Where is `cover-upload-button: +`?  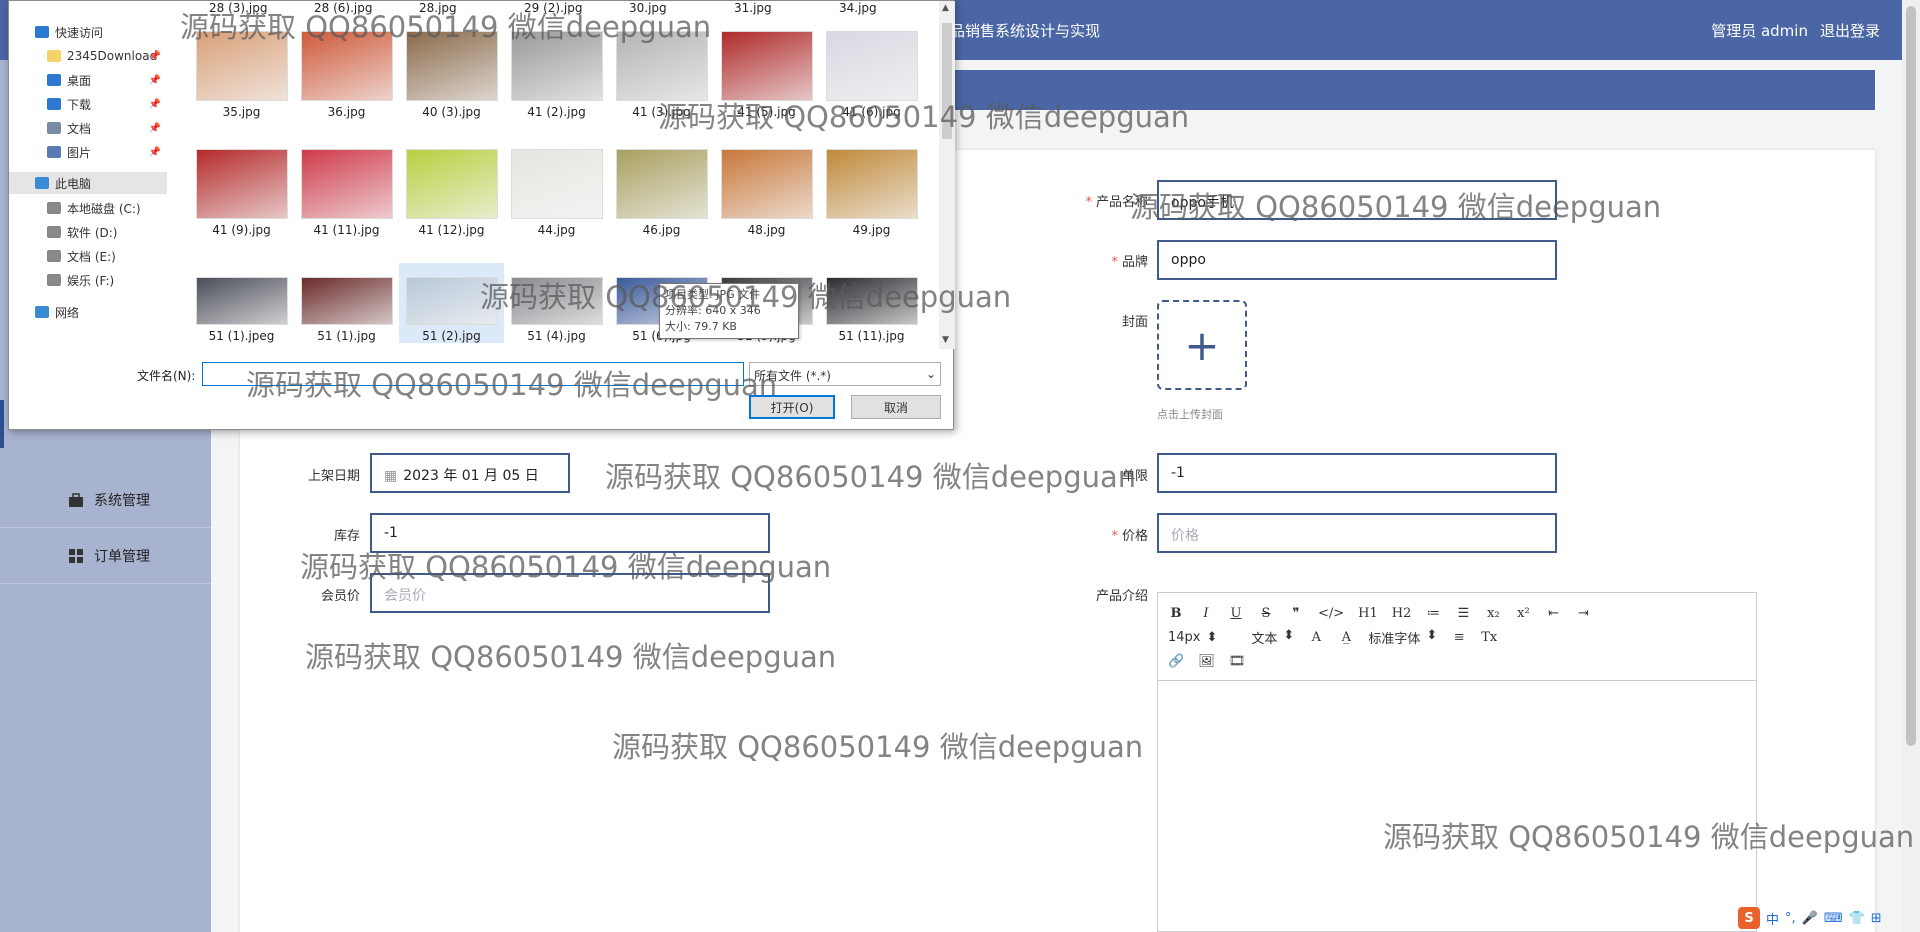
cover-upload-button: + is located at coordinates (1202, 345).